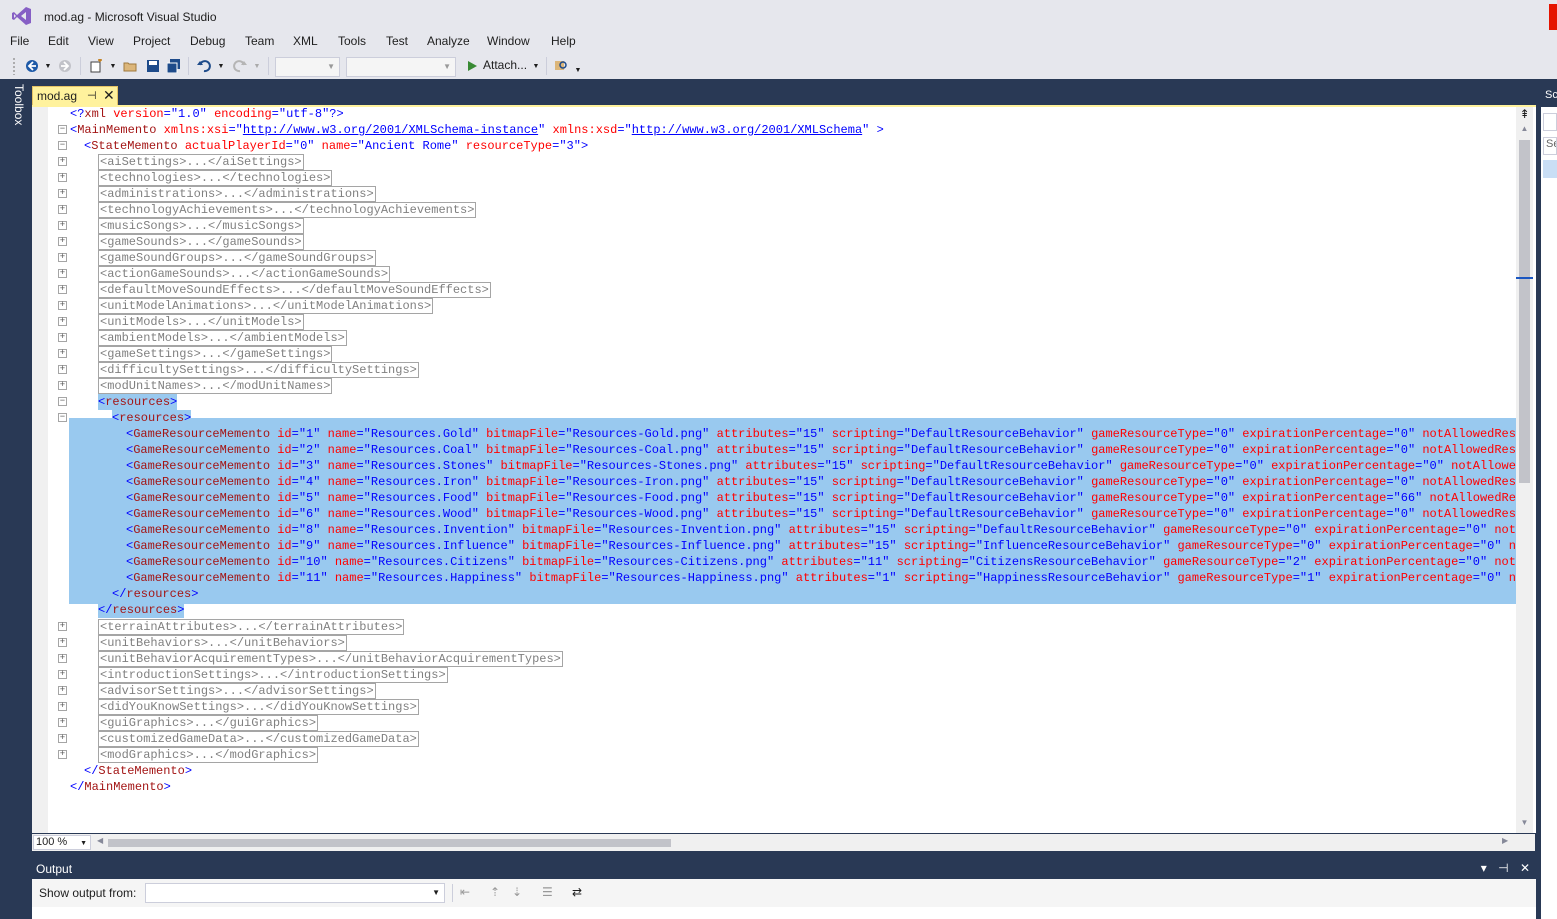 This screenshot has width=1557, height=919. What do you see at coordinates (577, 892) in the screenshot?
I see `toggle-word-wrap-icon: ⇄` at bounding box center [577, 892].